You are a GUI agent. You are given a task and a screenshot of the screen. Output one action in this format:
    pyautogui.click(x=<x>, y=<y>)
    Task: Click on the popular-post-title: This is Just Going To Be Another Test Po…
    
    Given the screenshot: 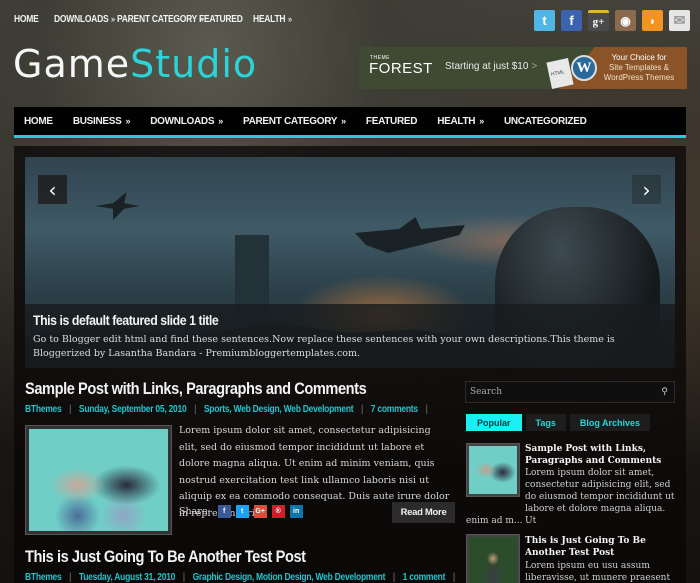 What is the action you would take?
    pyautogui.click(x=600, y=547)
    